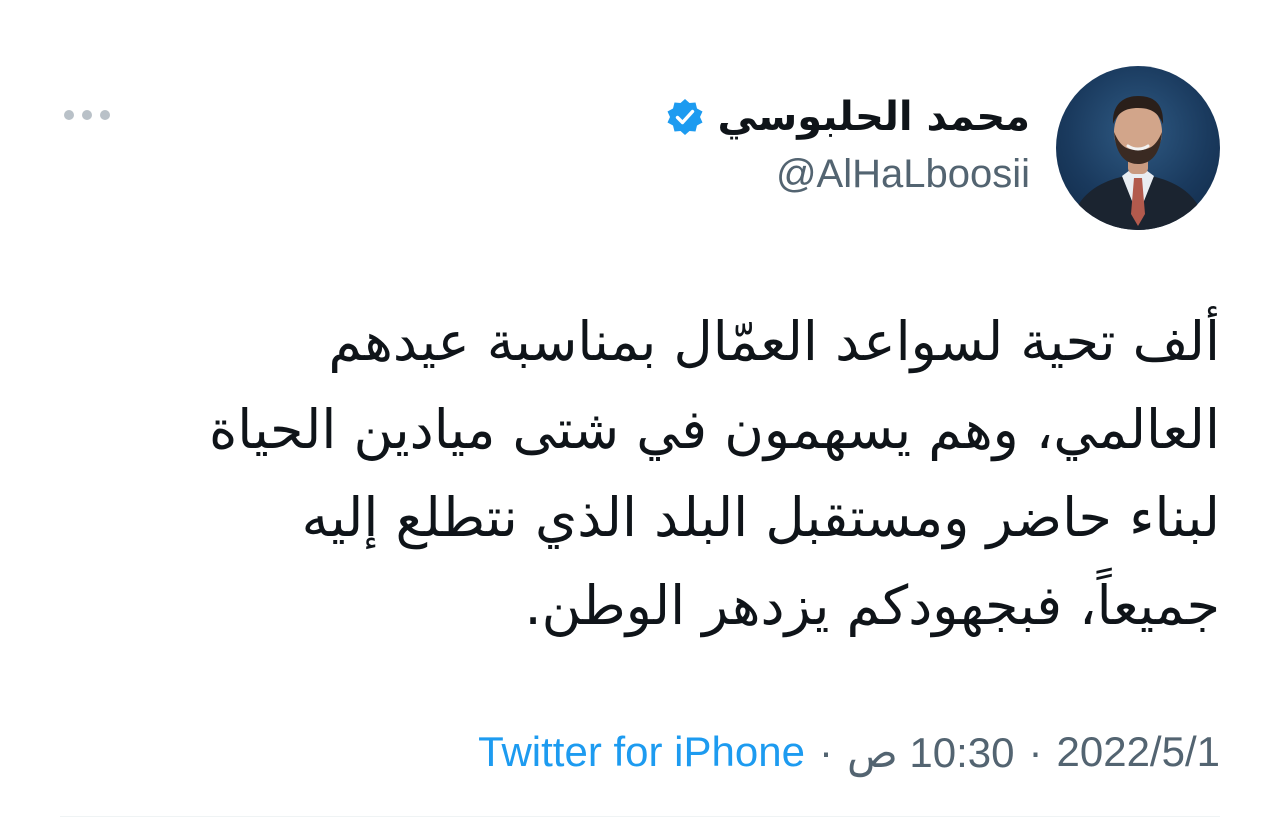 Image resolution: width=1280 pixels, height=832 pixels. I want to click on author-name-row: محمد الحلبوسي, so click(847, 117).